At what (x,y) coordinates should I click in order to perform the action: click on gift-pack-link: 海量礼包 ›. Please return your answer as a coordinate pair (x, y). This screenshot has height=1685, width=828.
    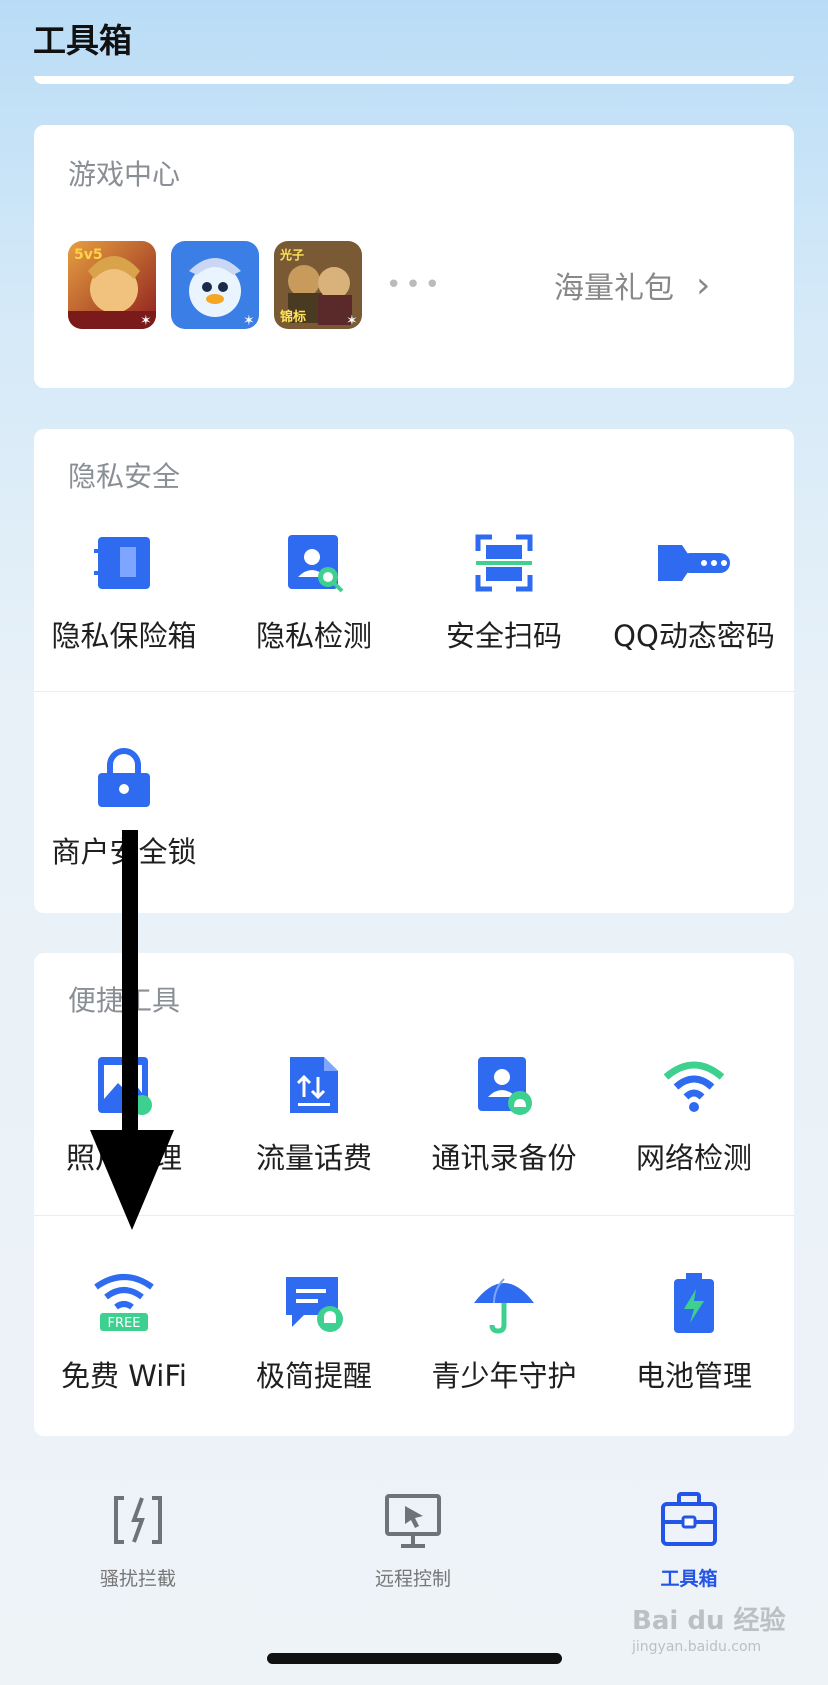
    Looking at the image, I should click on (632, 285).